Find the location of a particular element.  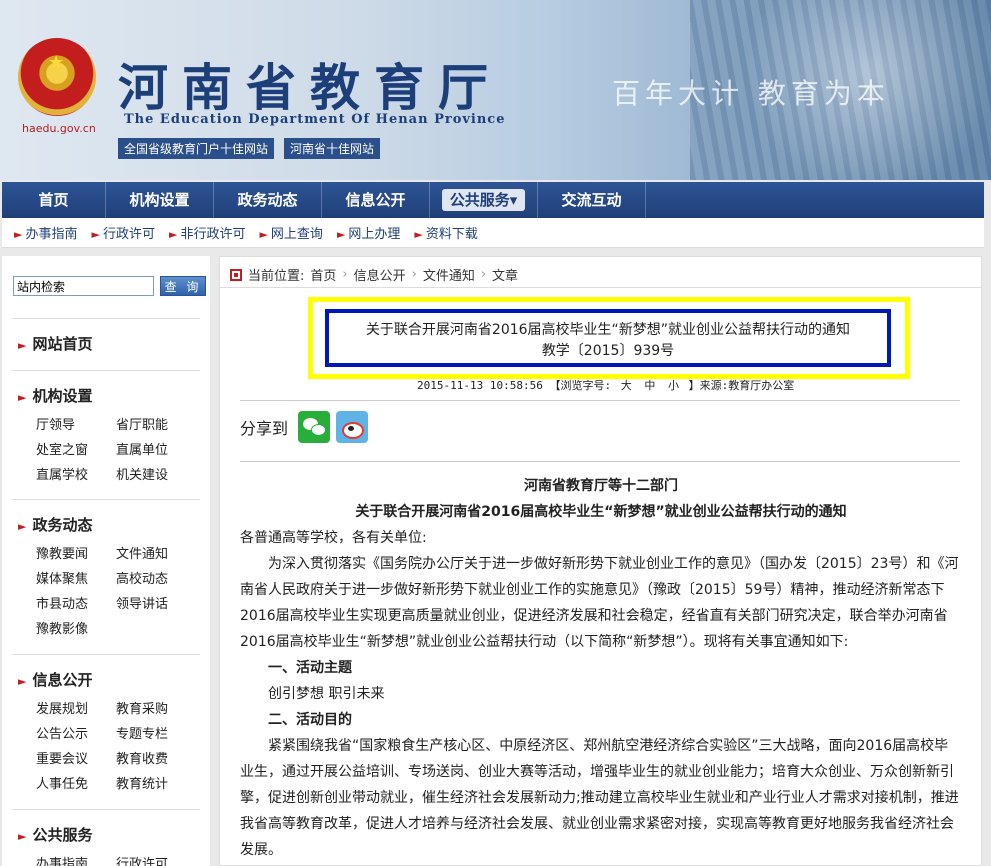

search-input is located at coordinates (83, 286).